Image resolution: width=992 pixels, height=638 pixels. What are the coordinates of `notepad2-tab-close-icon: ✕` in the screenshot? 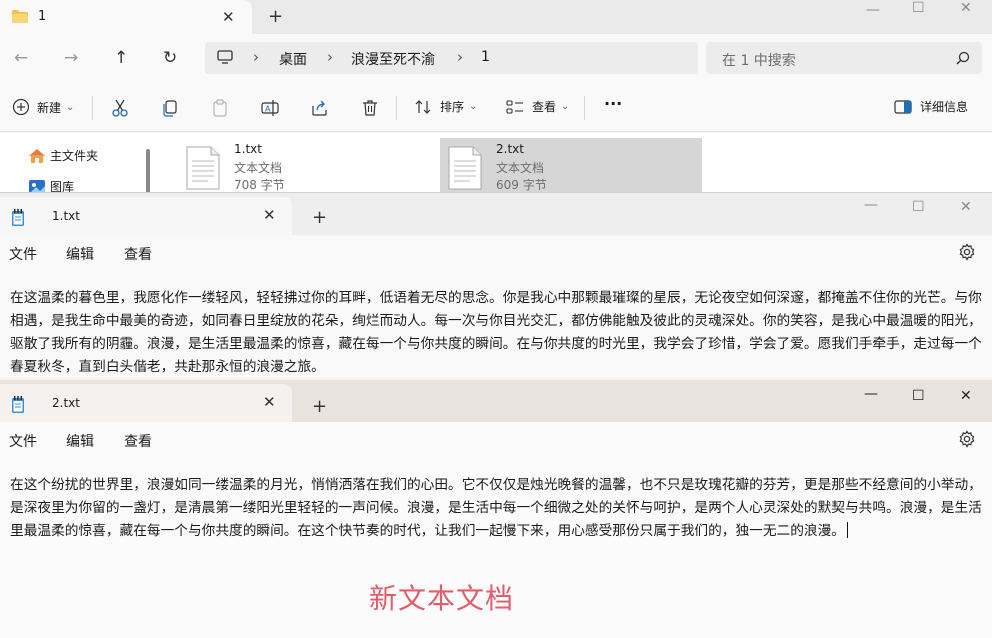 It's located at (269, 402).